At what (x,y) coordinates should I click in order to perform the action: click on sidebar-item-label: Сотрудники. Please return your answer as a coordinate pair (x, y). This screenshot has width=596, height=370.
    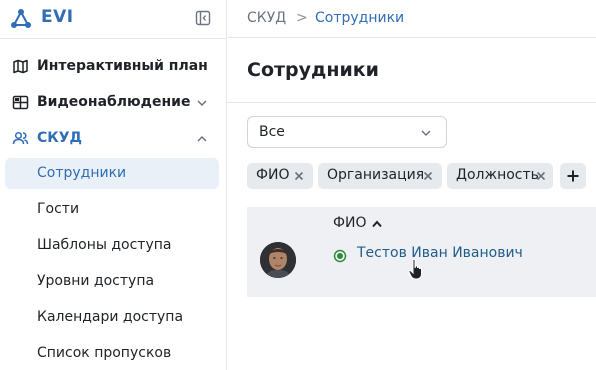
    Looking at the image, I should click on (82, 173).